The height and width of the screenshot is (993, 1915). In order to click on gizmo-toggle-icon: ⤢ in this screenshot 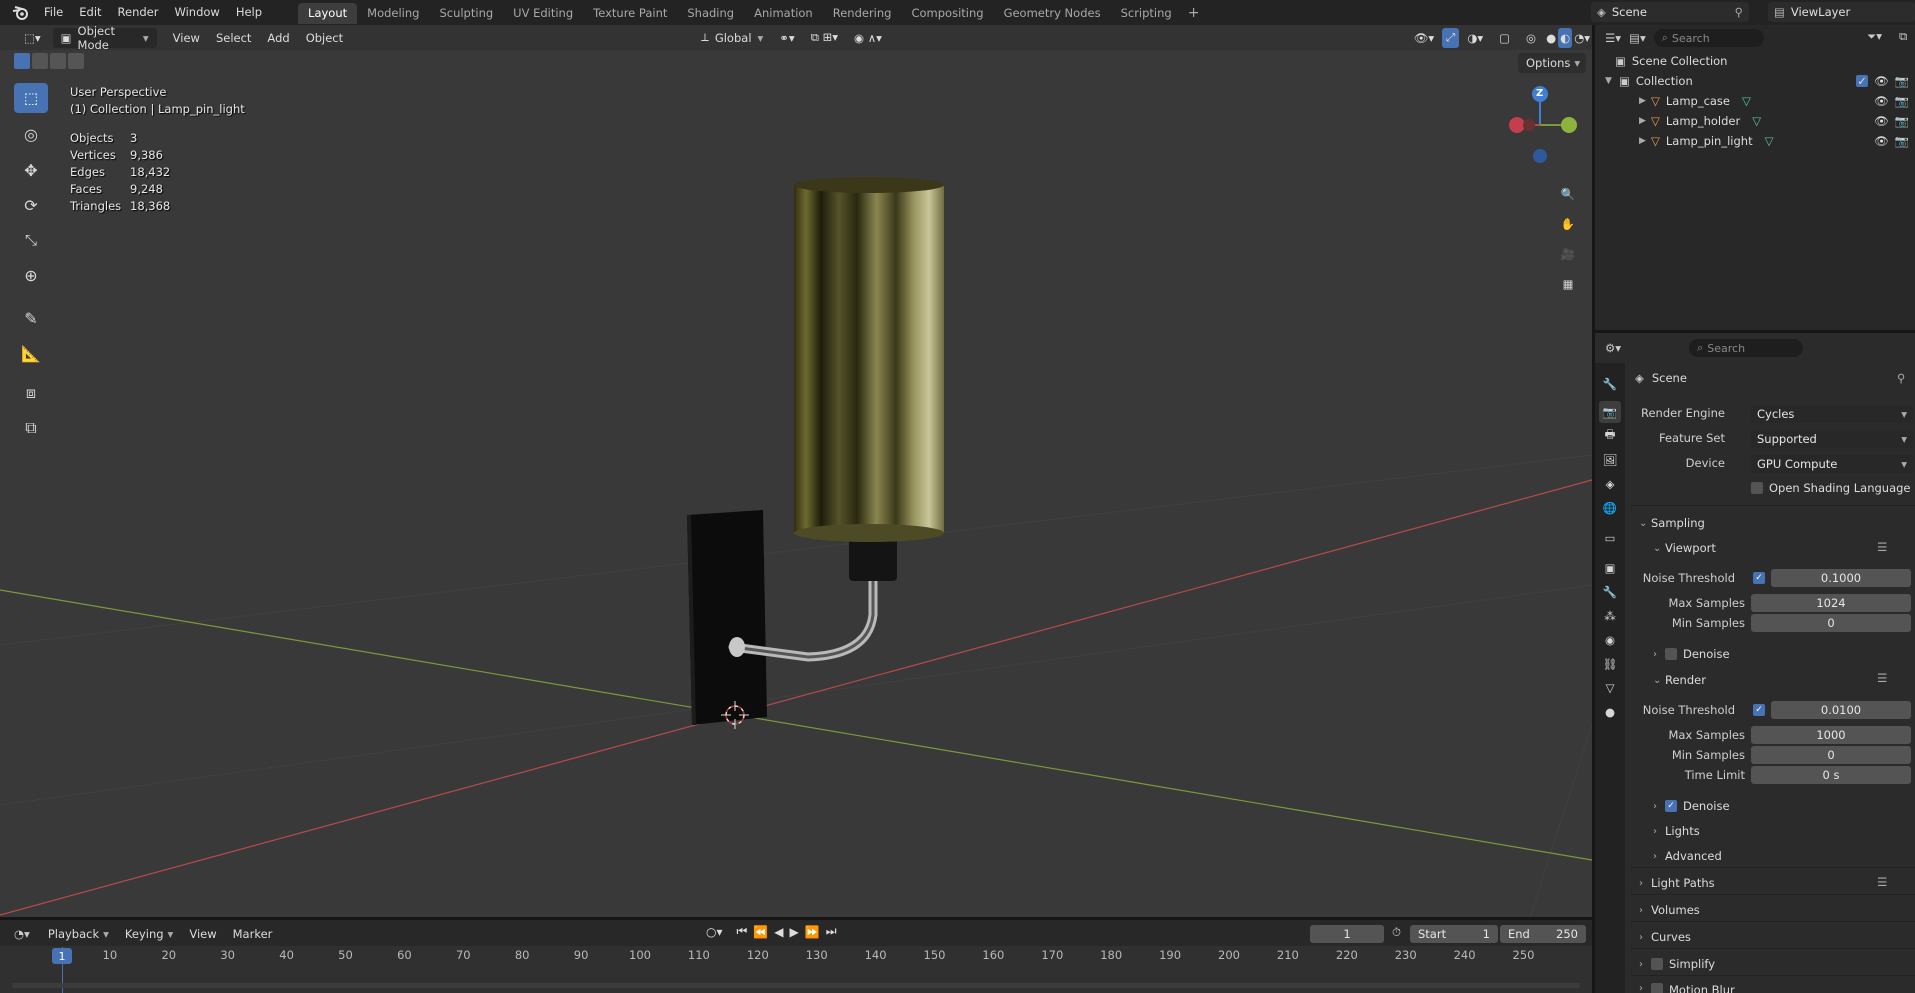, I will do `click(1451, 37)`.